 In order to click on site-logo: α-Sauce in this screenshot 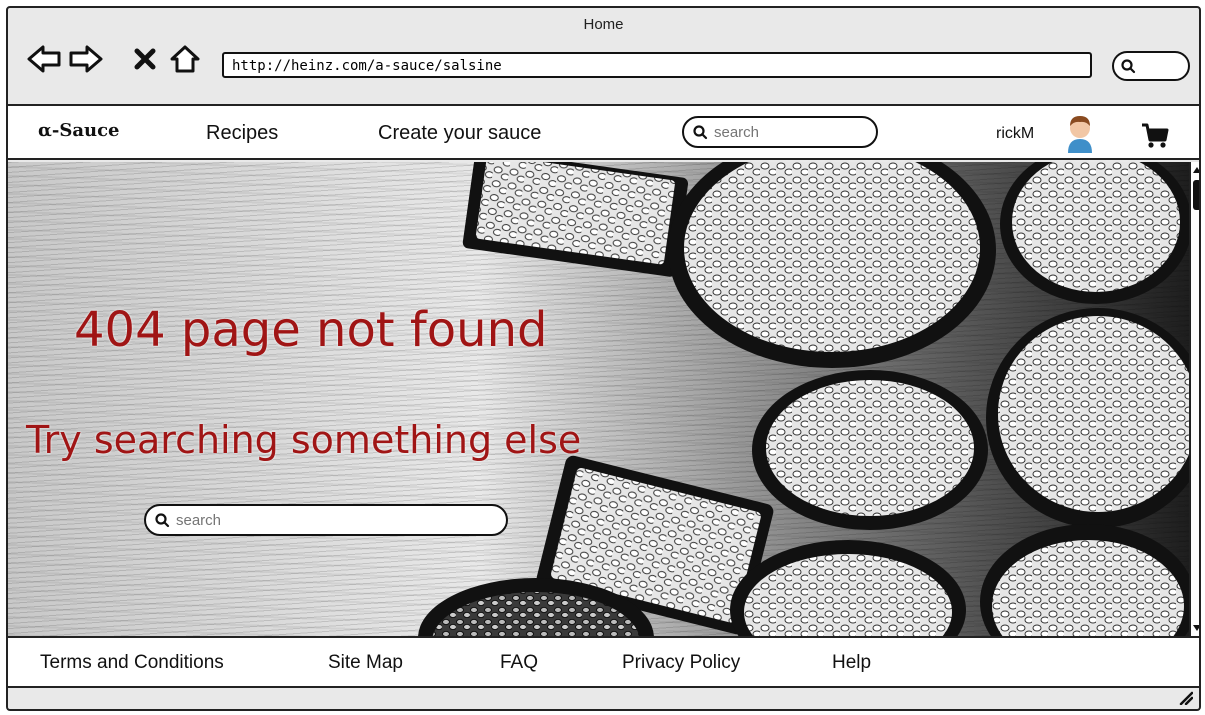, I will do `click(78, 130)`.